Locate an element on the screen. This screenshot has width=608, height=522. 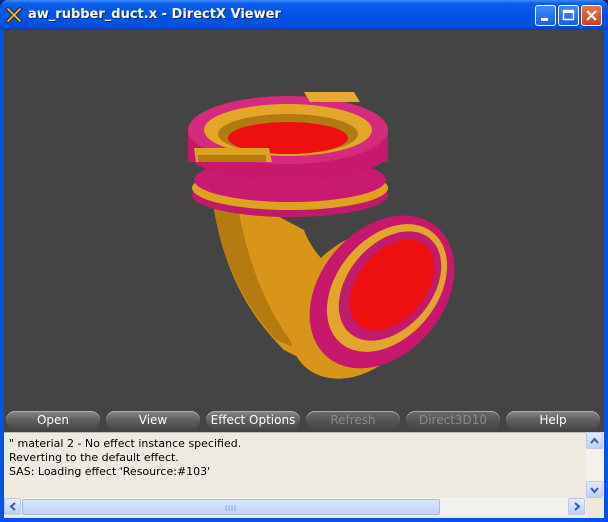
open-button: Open is located at coordinates (53, 420).